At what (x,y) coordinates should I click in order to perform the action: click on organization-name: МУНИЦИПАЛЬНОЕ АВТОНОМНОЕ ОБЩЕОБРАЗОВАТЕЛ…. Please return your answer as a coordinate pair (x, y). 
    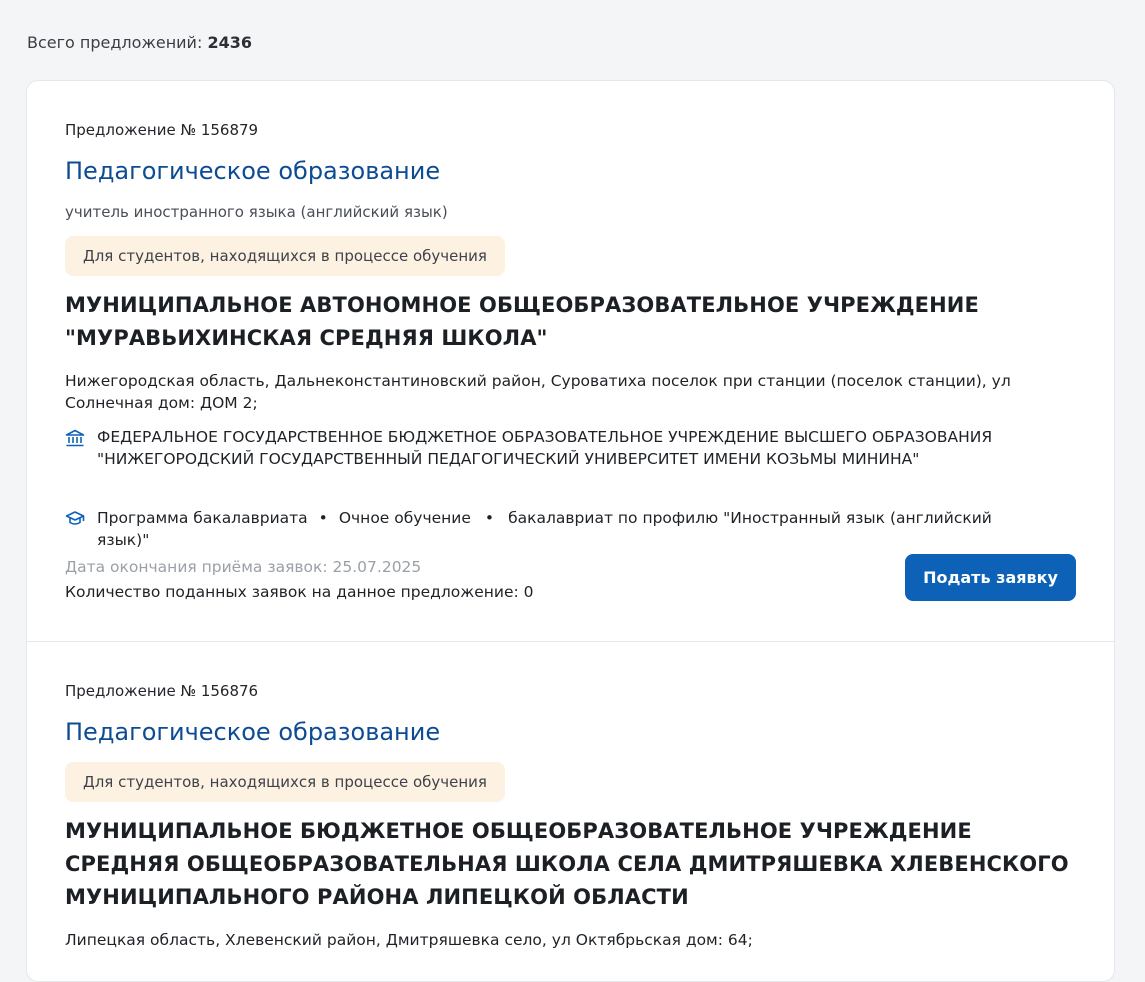
    Looking at the image, I should click on (522, 321).